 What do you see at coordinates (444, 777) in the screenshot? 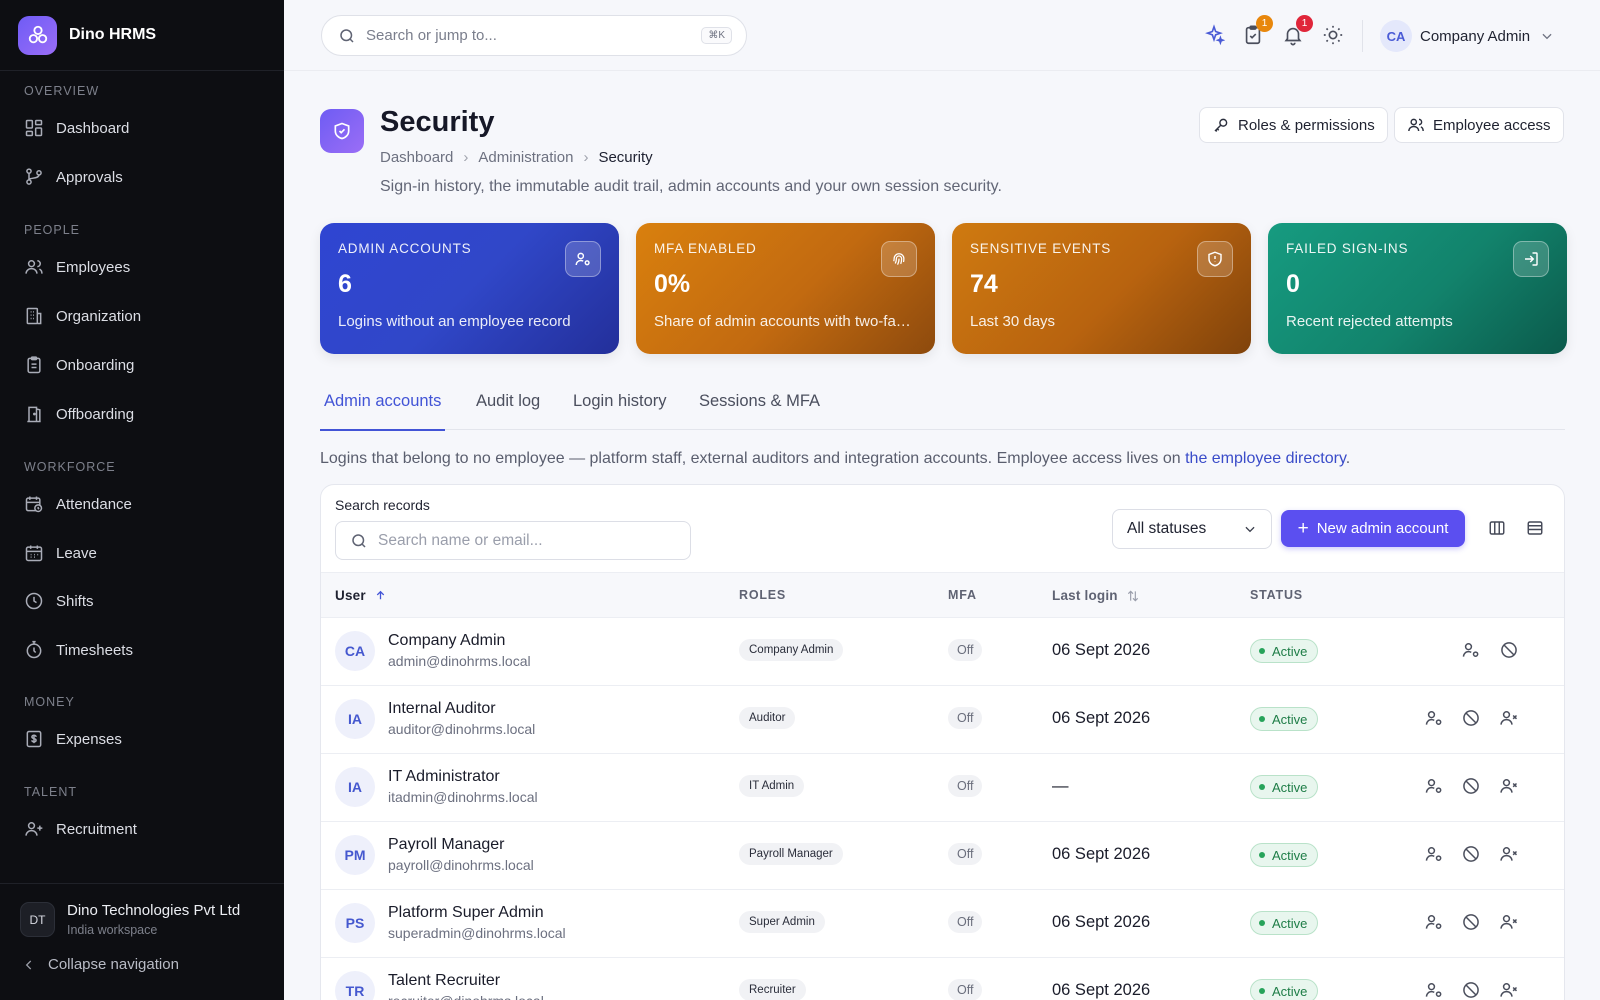
I see `user-name: IT Administrator` at bounding box center [444, 777].